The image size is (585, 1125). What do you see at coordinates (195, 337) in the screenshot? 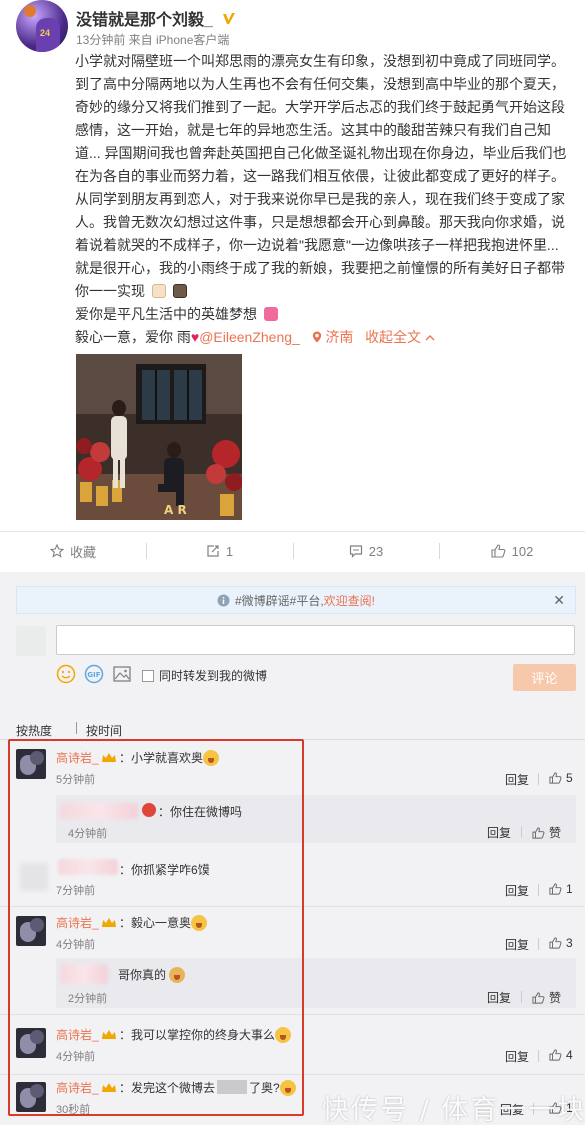
I see `red-heart-icon: ♥` at bounding box center [195, 337].